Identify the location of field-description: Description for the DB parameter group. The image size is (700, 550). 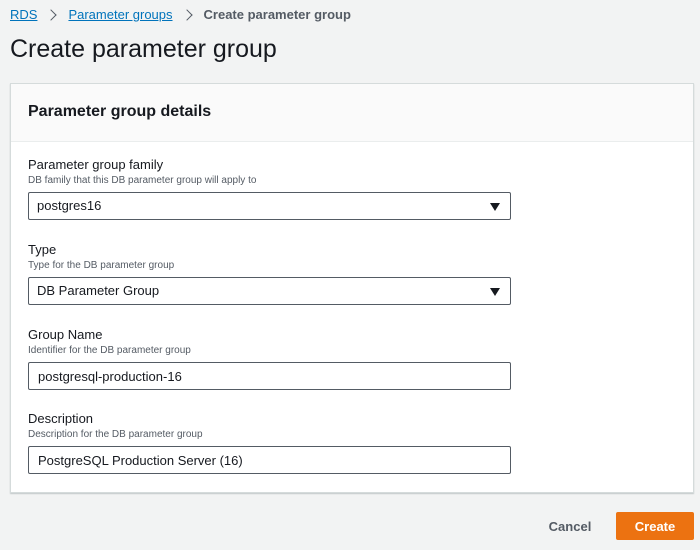
(115, 434).